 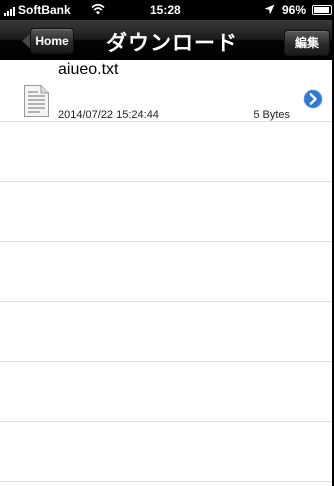 I want to click on navigation-bar: Home ダウンロード 編集, so click(x=166, y=40).